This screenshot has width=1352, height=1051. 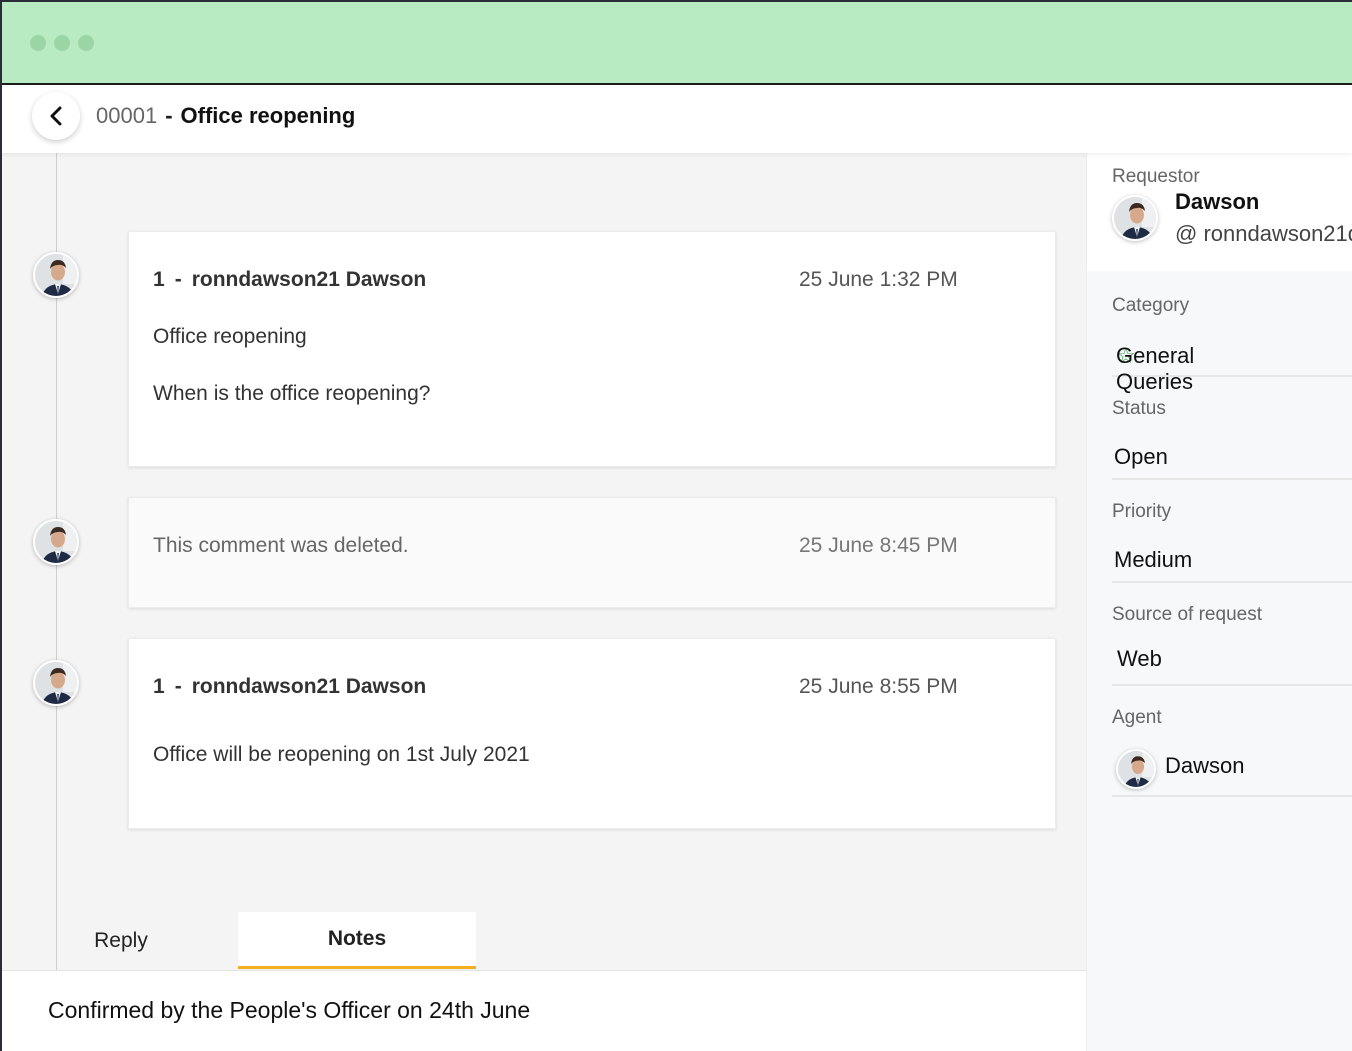 I want to click on comment-timestamp: 25 June 8:55 PM, so click(x=878, y=686).